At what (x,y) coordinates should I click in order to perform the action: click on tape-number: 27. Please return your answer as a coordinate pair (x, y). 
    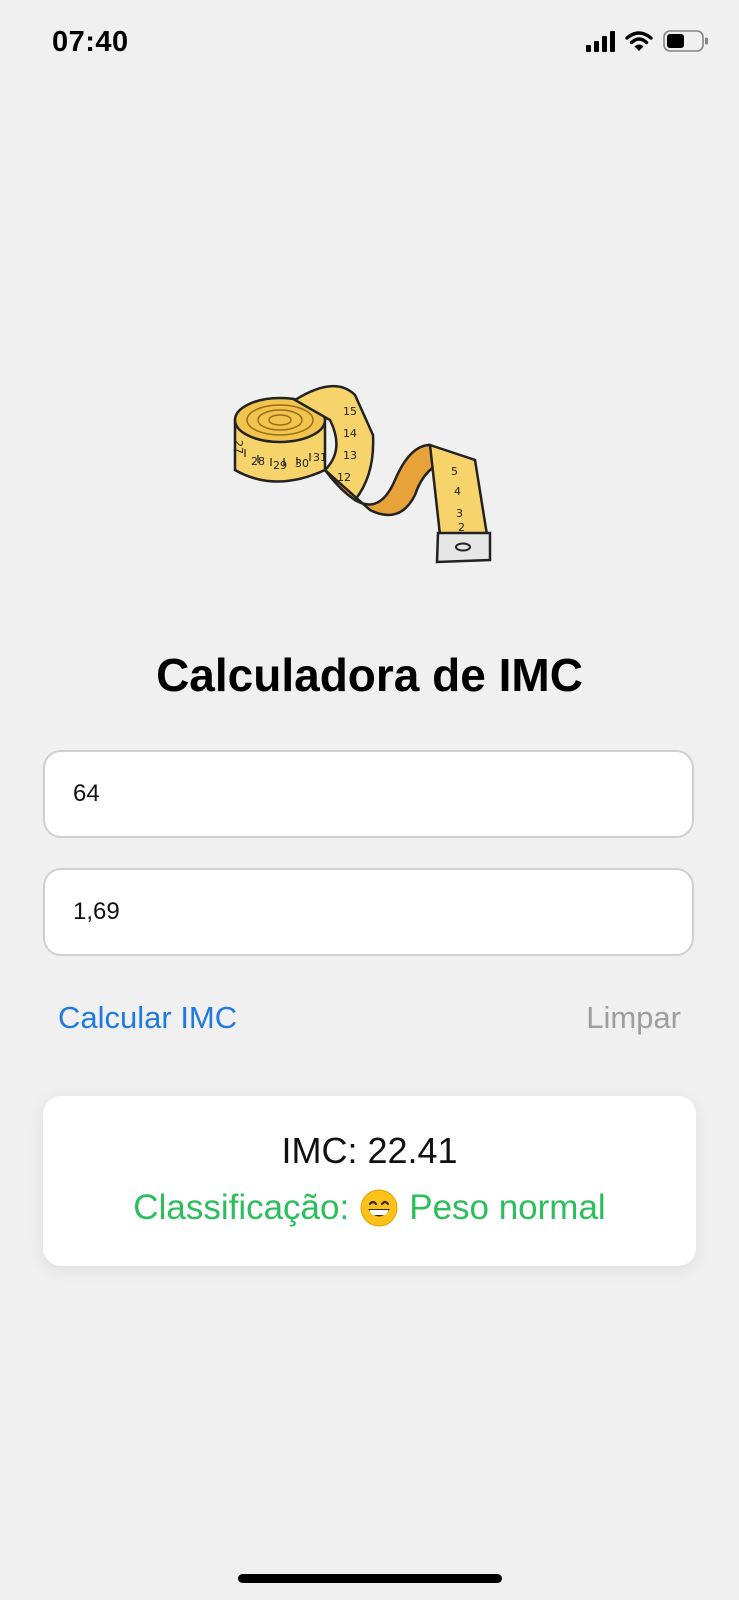
    Looking at the image, I should click on (238, 447).